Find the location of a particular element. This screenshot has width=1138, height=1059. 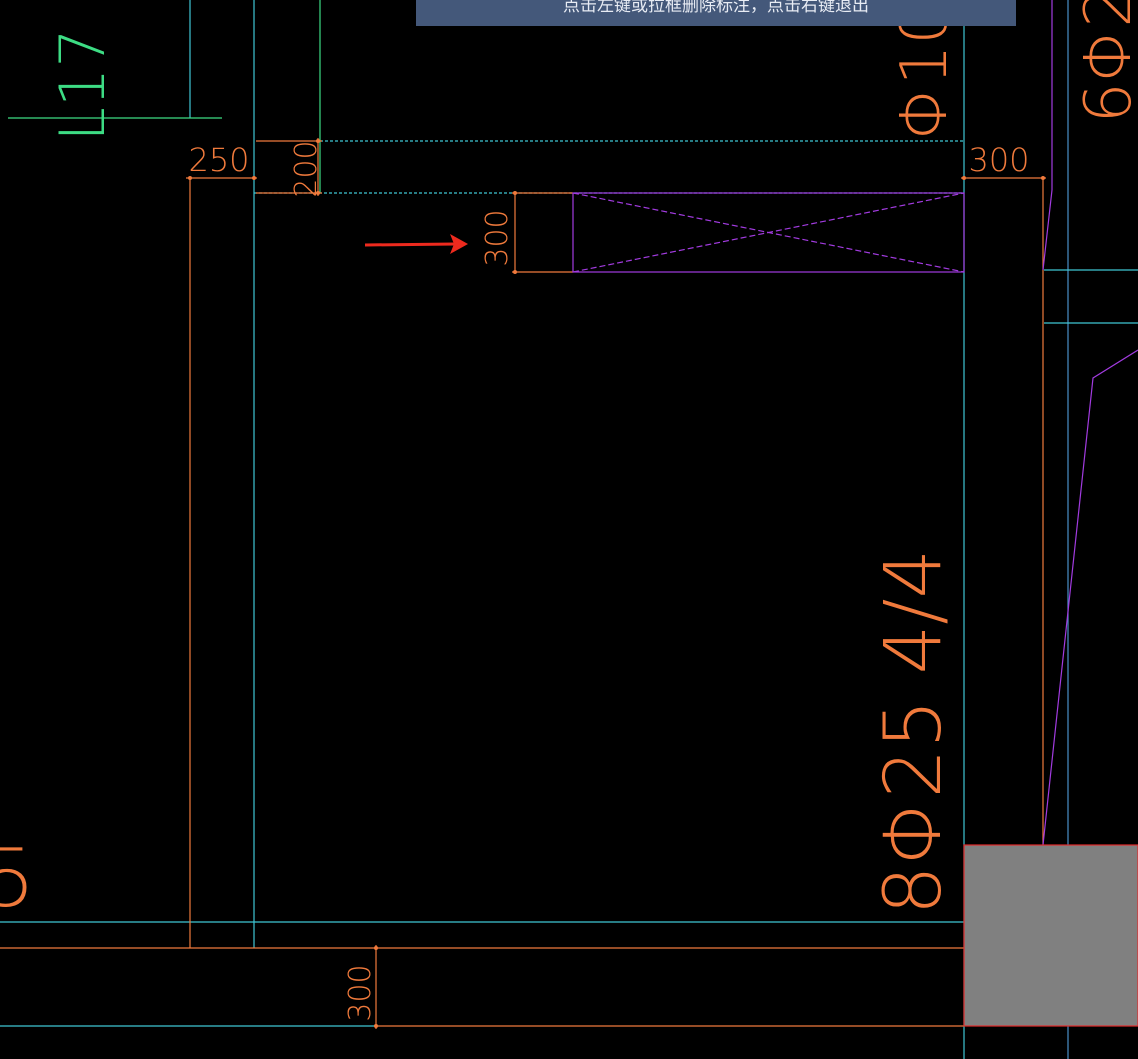

rebar-right-fragment-label: 6Φ2 is located at coordinates (1105, 61).